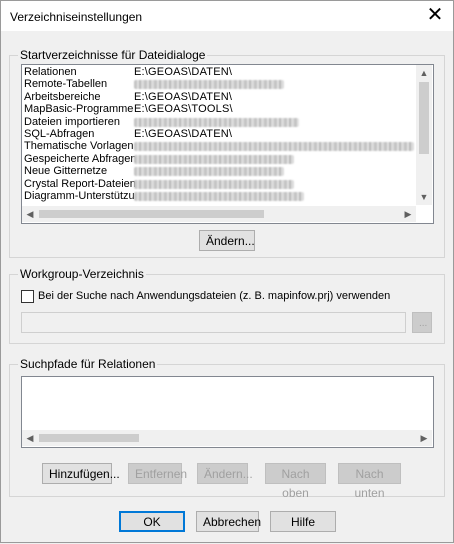  I want to click on list-item: SQL-Abfragen E:\GEOAS\DATEN\, so click(219, 134).